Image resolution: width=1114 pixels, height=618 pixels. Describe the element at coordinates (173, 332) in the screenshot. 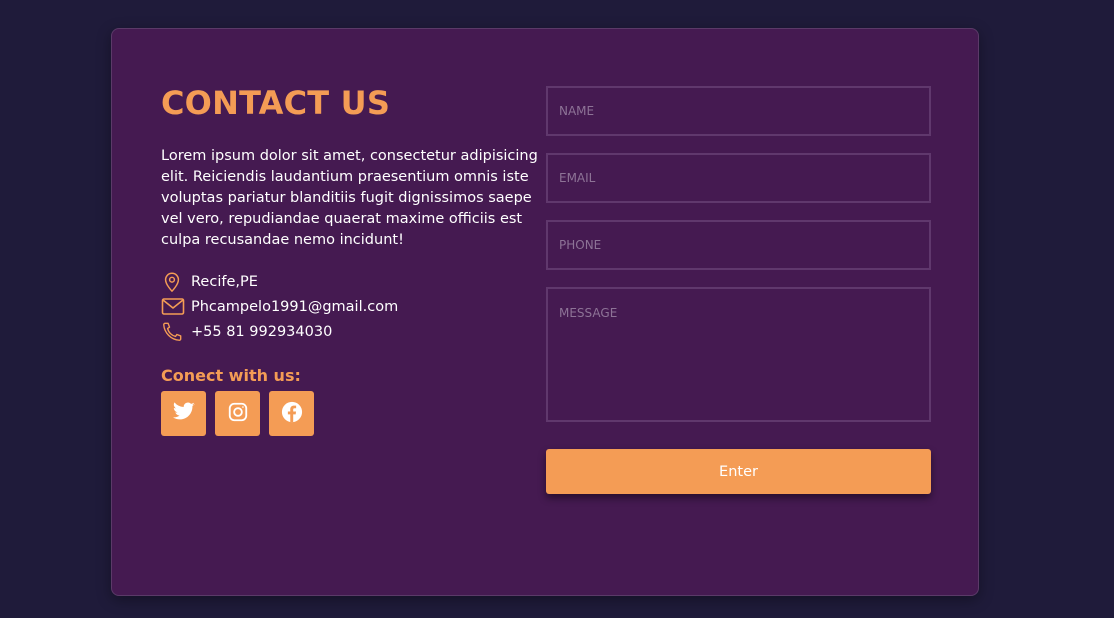

I see `phone-icon` at that location.